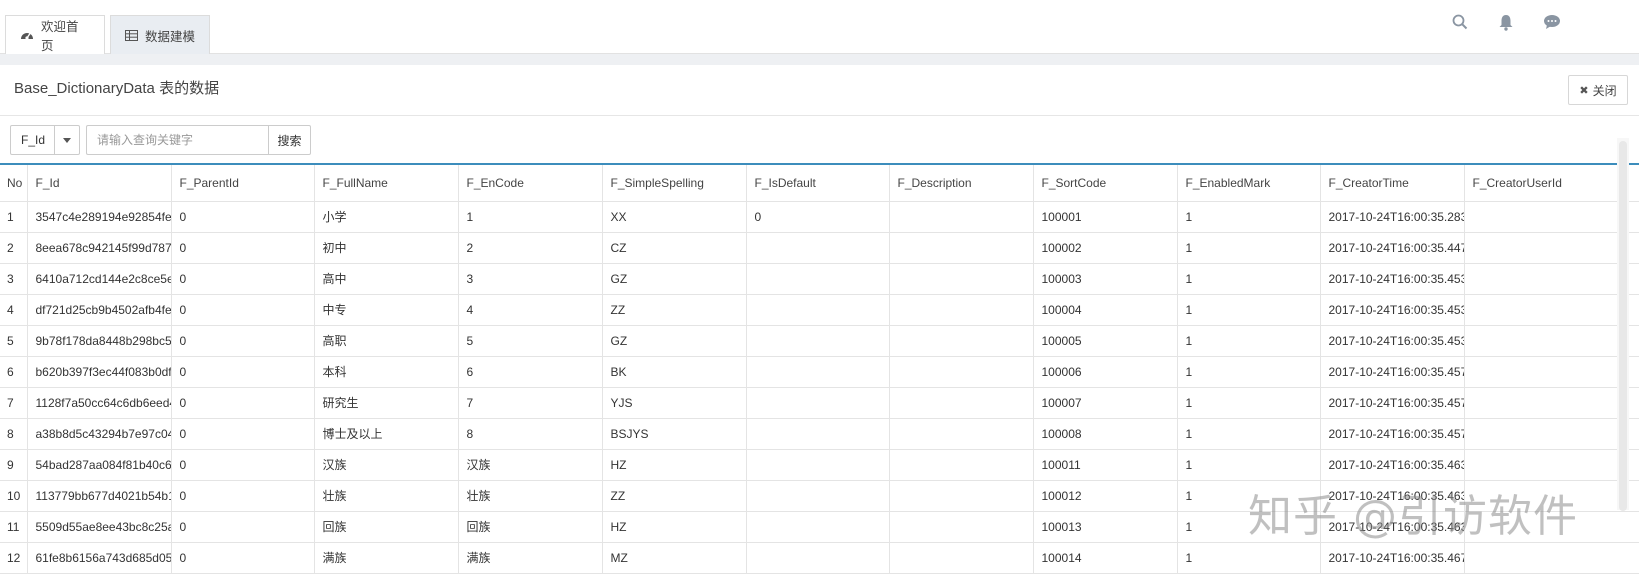 The height and width of the screenshot is (574, 1639). I want to click on search-button: 搜索, so click(289, 140).